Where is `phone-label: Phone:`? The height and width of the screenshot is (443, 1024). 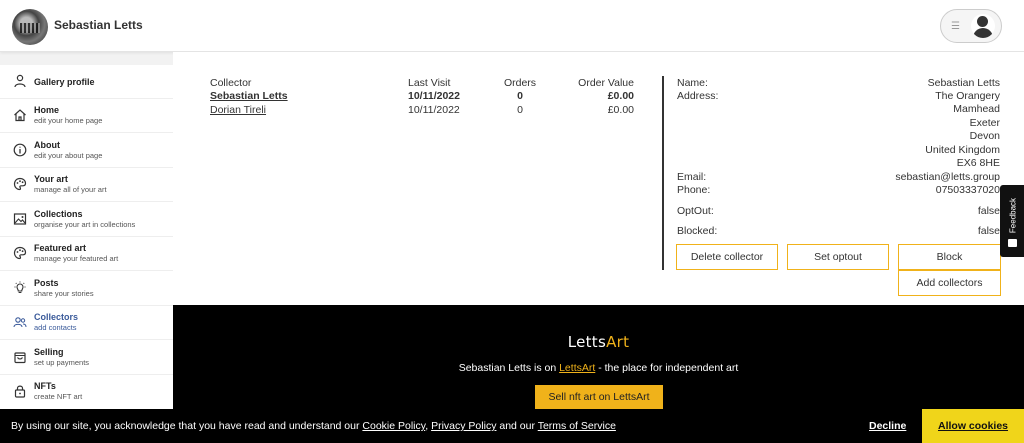 phone-label: Phone: is located at coordinates (694, 190).